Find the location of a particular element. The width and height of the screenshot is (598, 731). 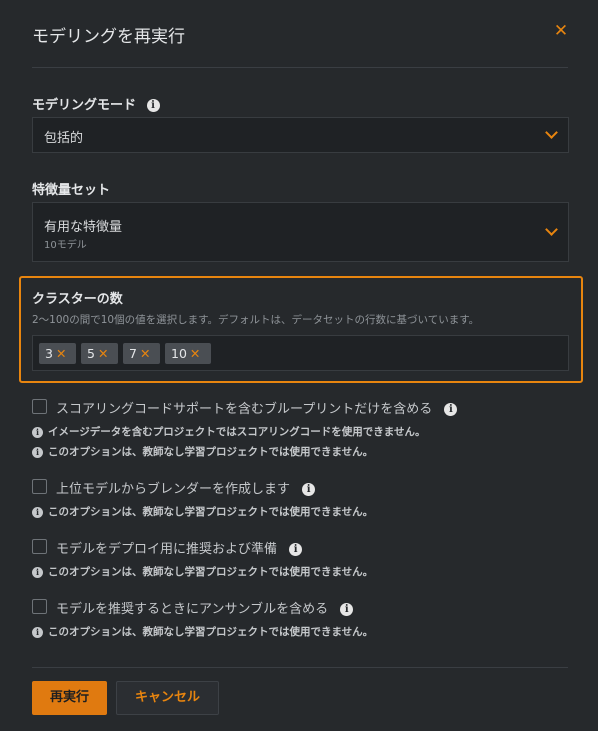

blender-option: 上位モデルからブレンダーを作成します i is located at coordinates (186, 487).